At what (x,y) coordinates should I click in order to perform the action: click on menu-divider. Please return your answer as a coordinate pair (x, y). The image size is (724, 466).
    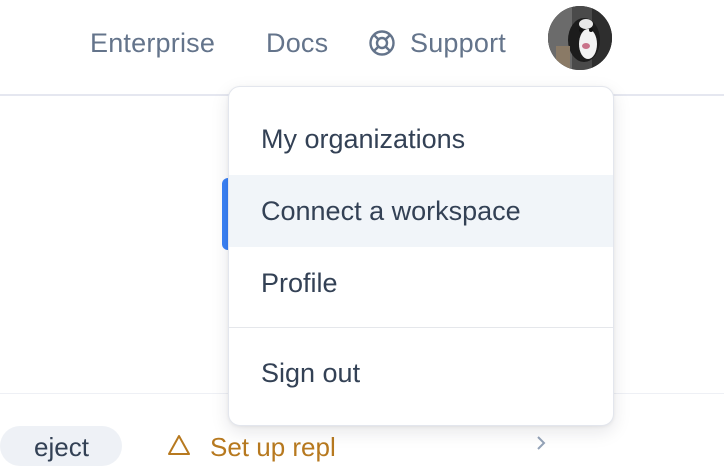
    Looking at the image, I should click on (421, 327).